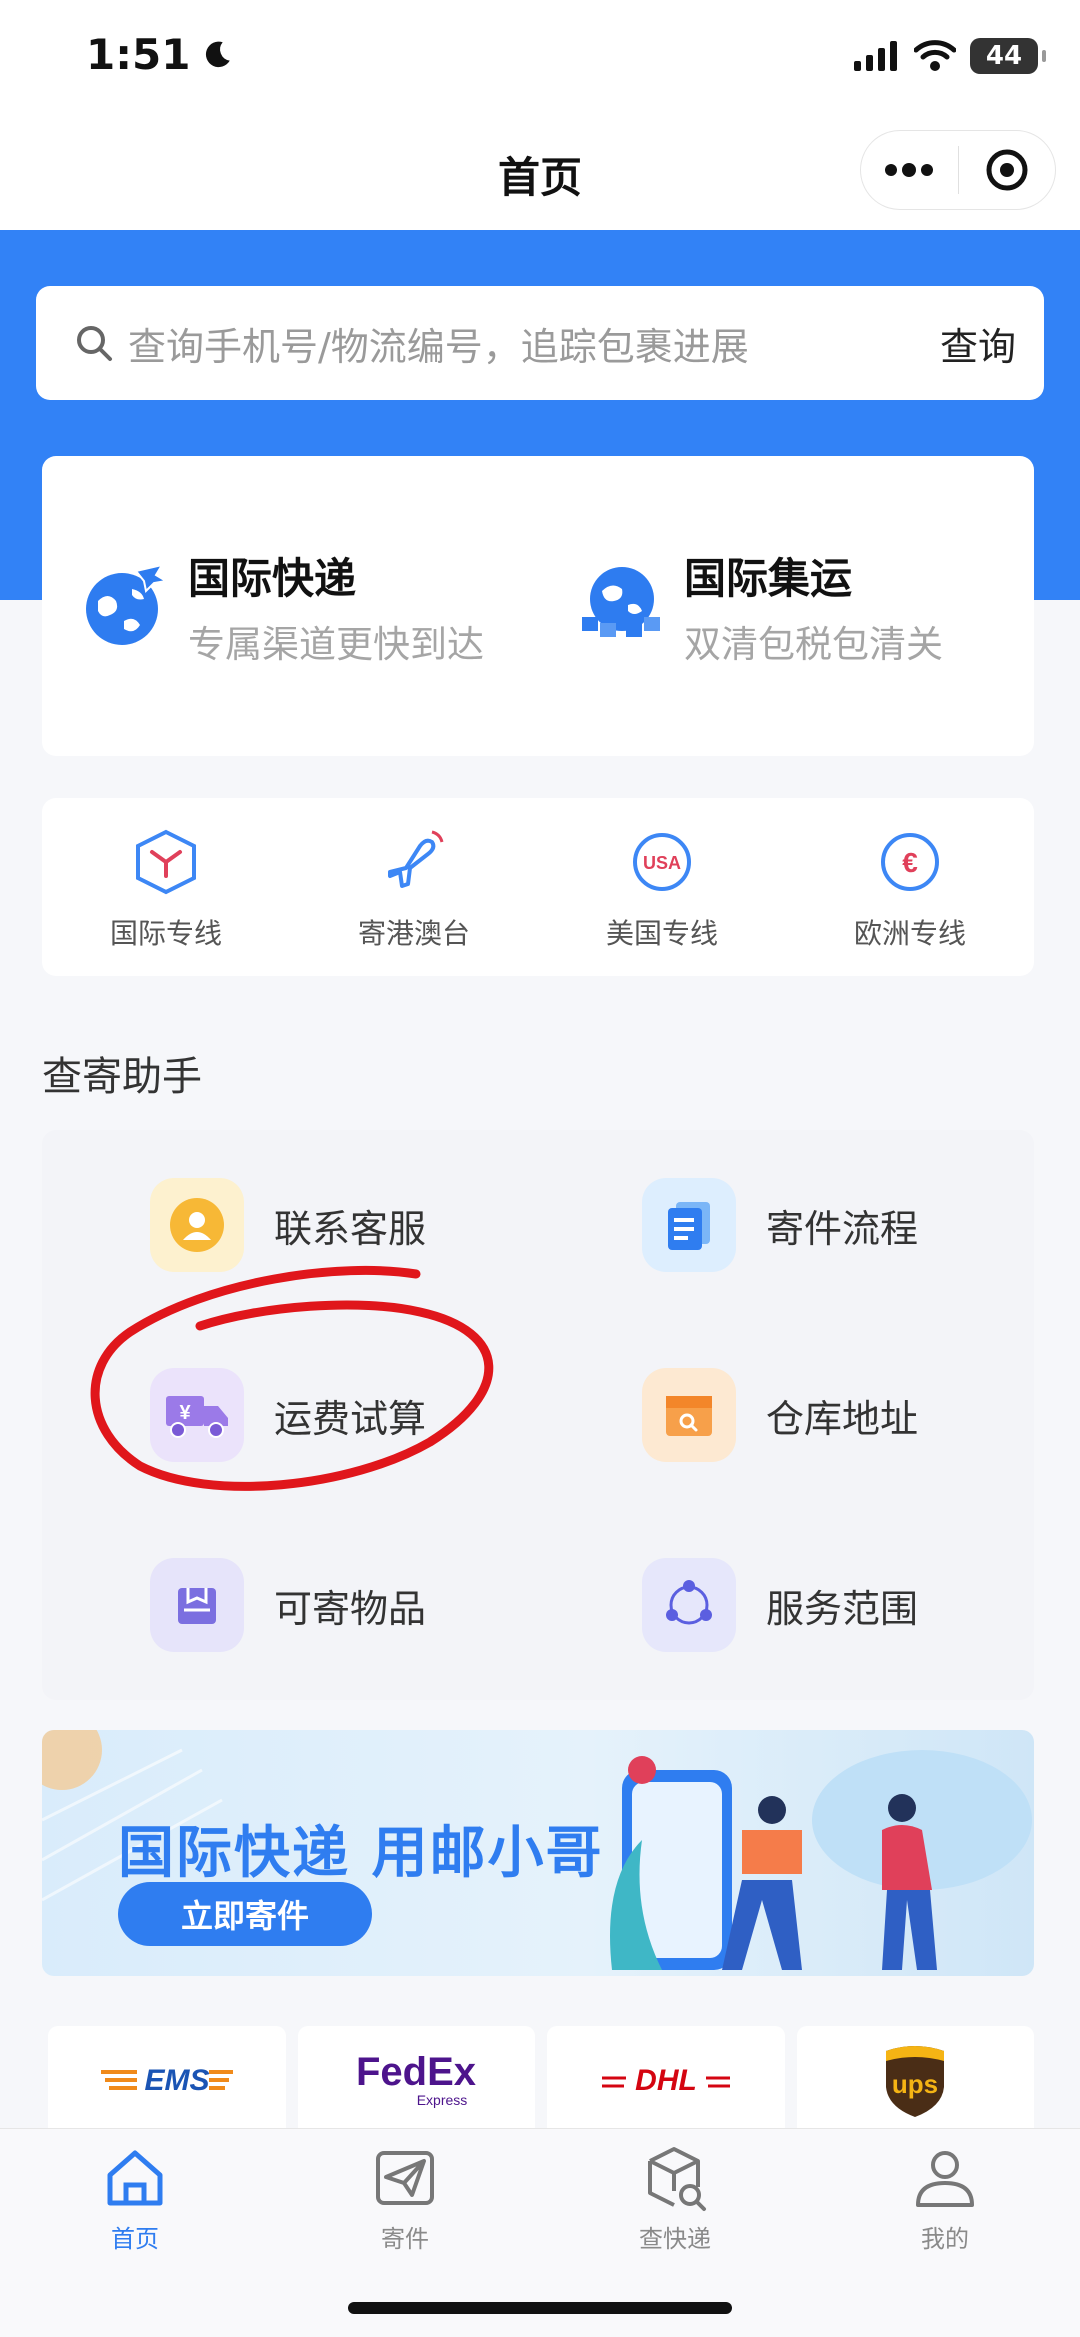 This screenshot has height=2337, width=1080. I want to click on battery-indicator: 44, so click(1008, 56).